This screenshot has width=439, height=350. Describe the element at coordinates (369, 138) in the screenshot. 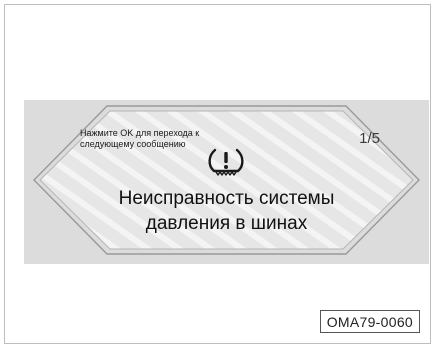

I see `message-page-counter: 1/5` at that location.